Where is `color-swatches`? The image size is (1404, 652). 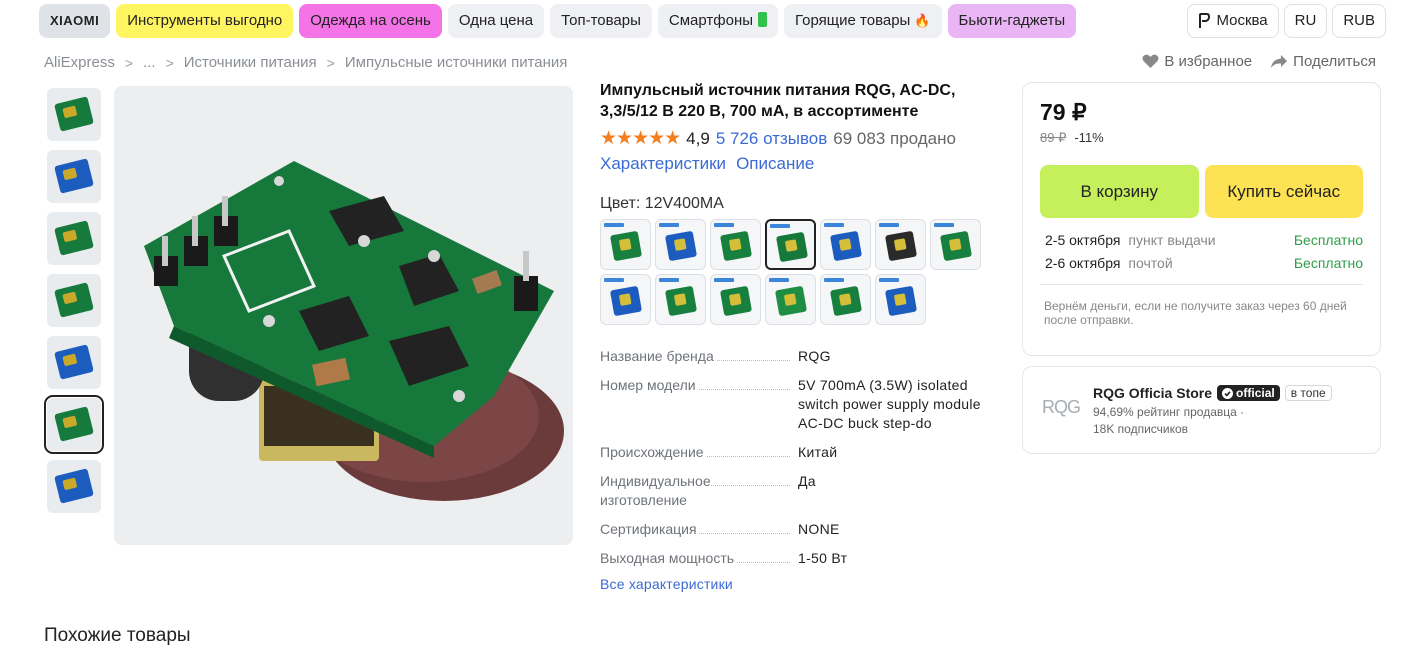 color-swatches is located at coordinates (800, 272).